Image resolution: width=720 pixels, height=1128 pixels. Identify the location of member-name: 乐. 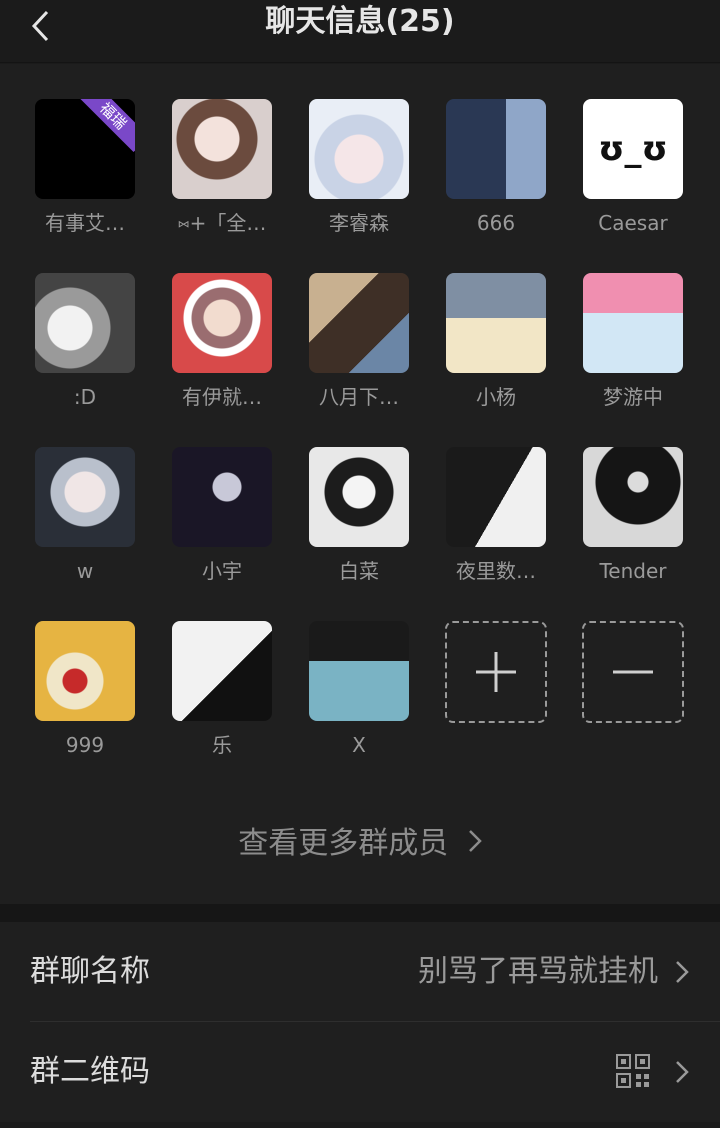
(222, 745).